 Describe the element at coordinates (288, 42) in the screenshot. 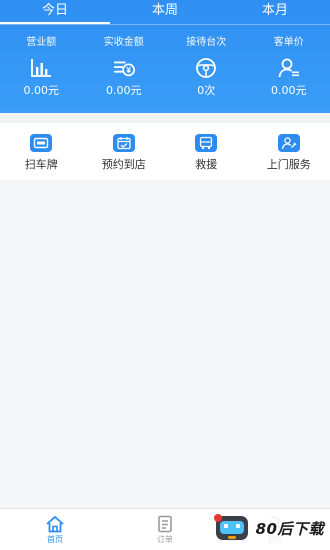

I see `stat-avg-ticket-label: 客单价` at that location.